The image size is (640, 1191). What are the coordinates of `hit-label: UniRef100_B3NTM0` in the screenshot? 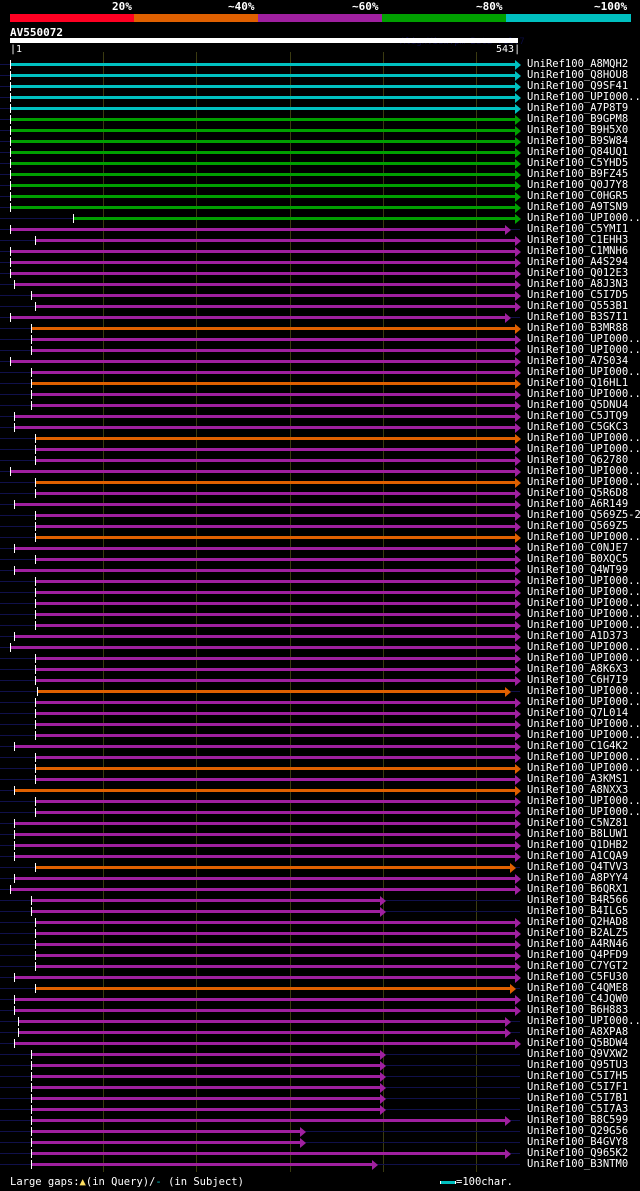 It's located at (577, 1164).